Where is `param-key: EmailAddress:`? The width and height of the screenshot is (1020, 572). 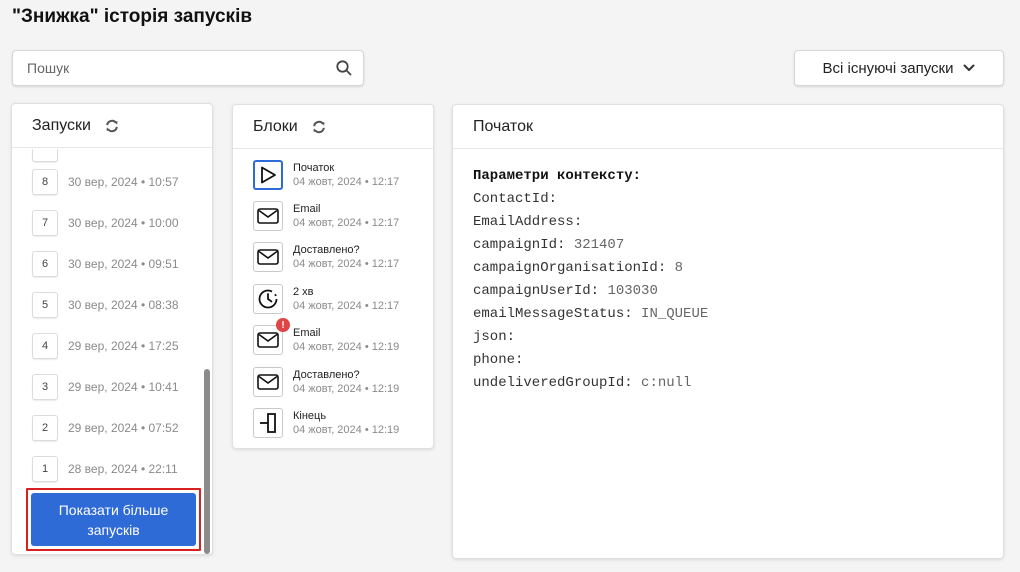 param-key: EmailAddress: is located at coordinates (528, 222).